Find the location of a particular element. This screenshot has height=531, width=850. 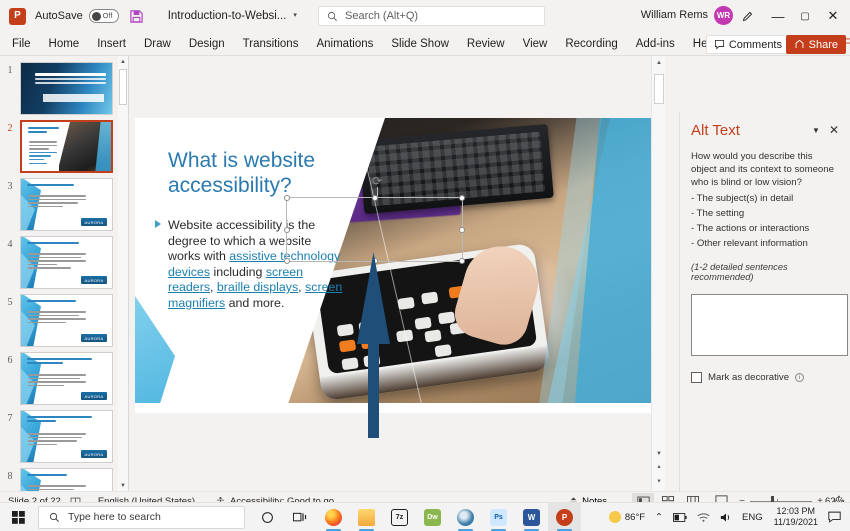

search-input: Search (Alt+Q) is located at coordinates (431, 16).